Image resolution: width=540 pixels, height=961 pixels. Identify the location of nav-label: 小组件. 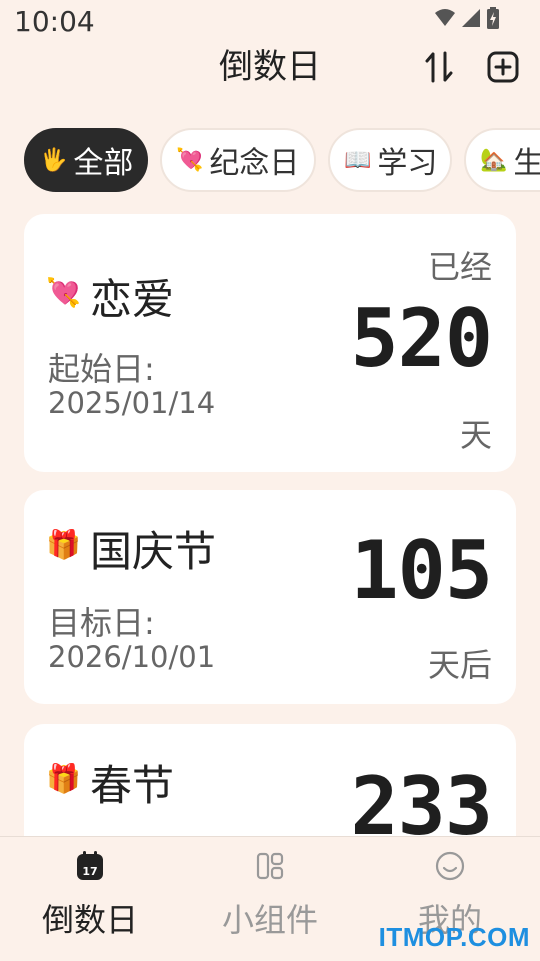
(269, 920).